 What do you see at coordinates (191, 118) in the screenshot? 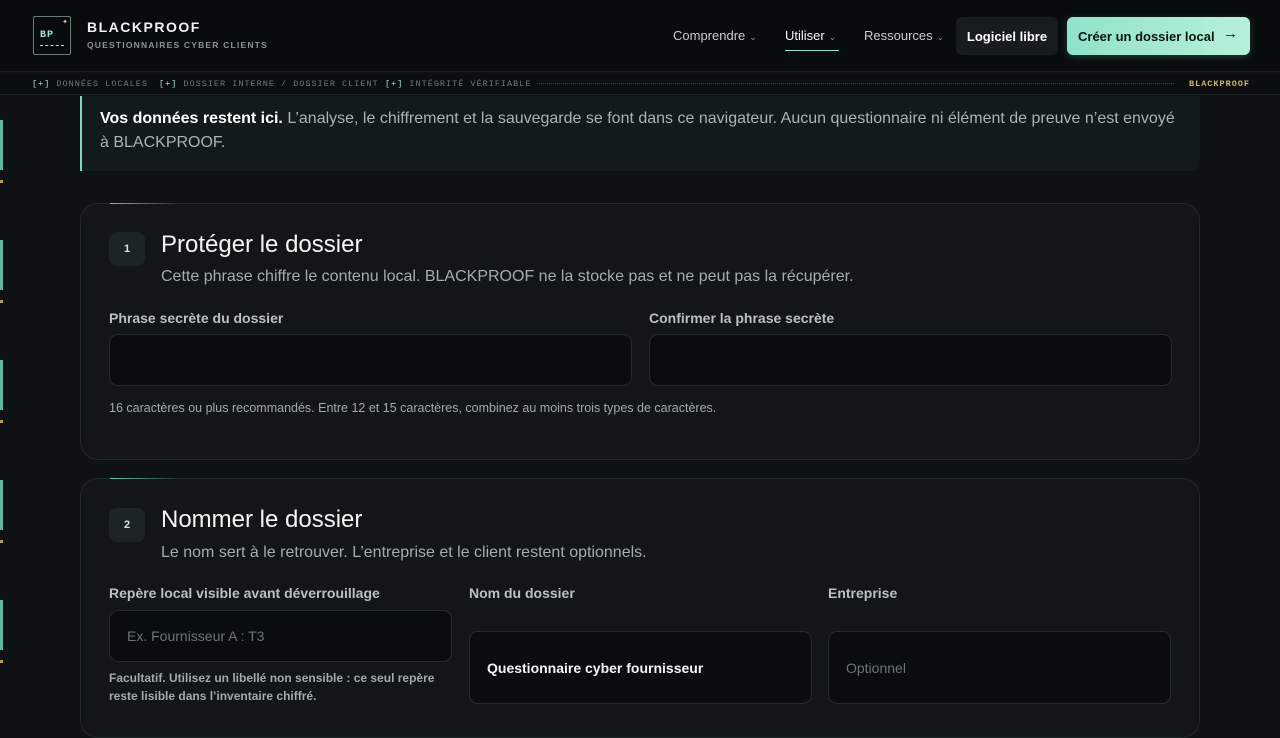
I see `banner-strong-text: Vos données restent ici.` at bounding box center [191, 118].